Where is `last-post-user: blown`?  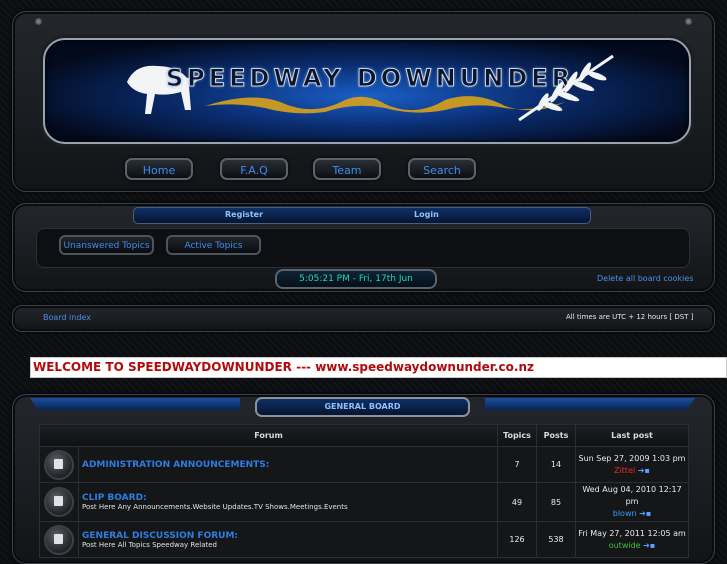 last-post-user: blown is located at coordinates (625, 513).